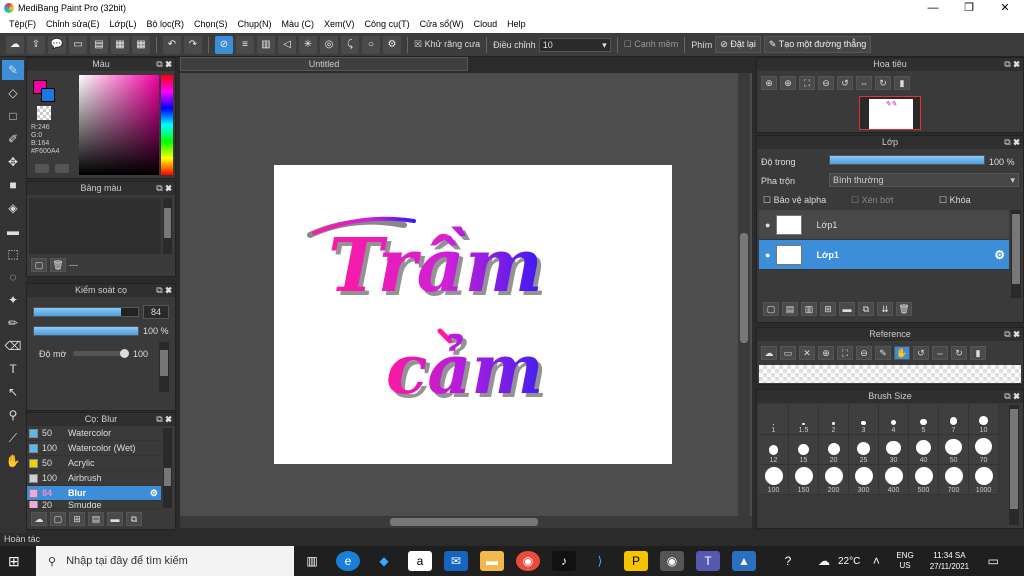 The height and width of the screenshot is (576, 1024). Describe the element at coordinates (13, 369) in the screenshot. I see `text-tool-icon: T` at that location.